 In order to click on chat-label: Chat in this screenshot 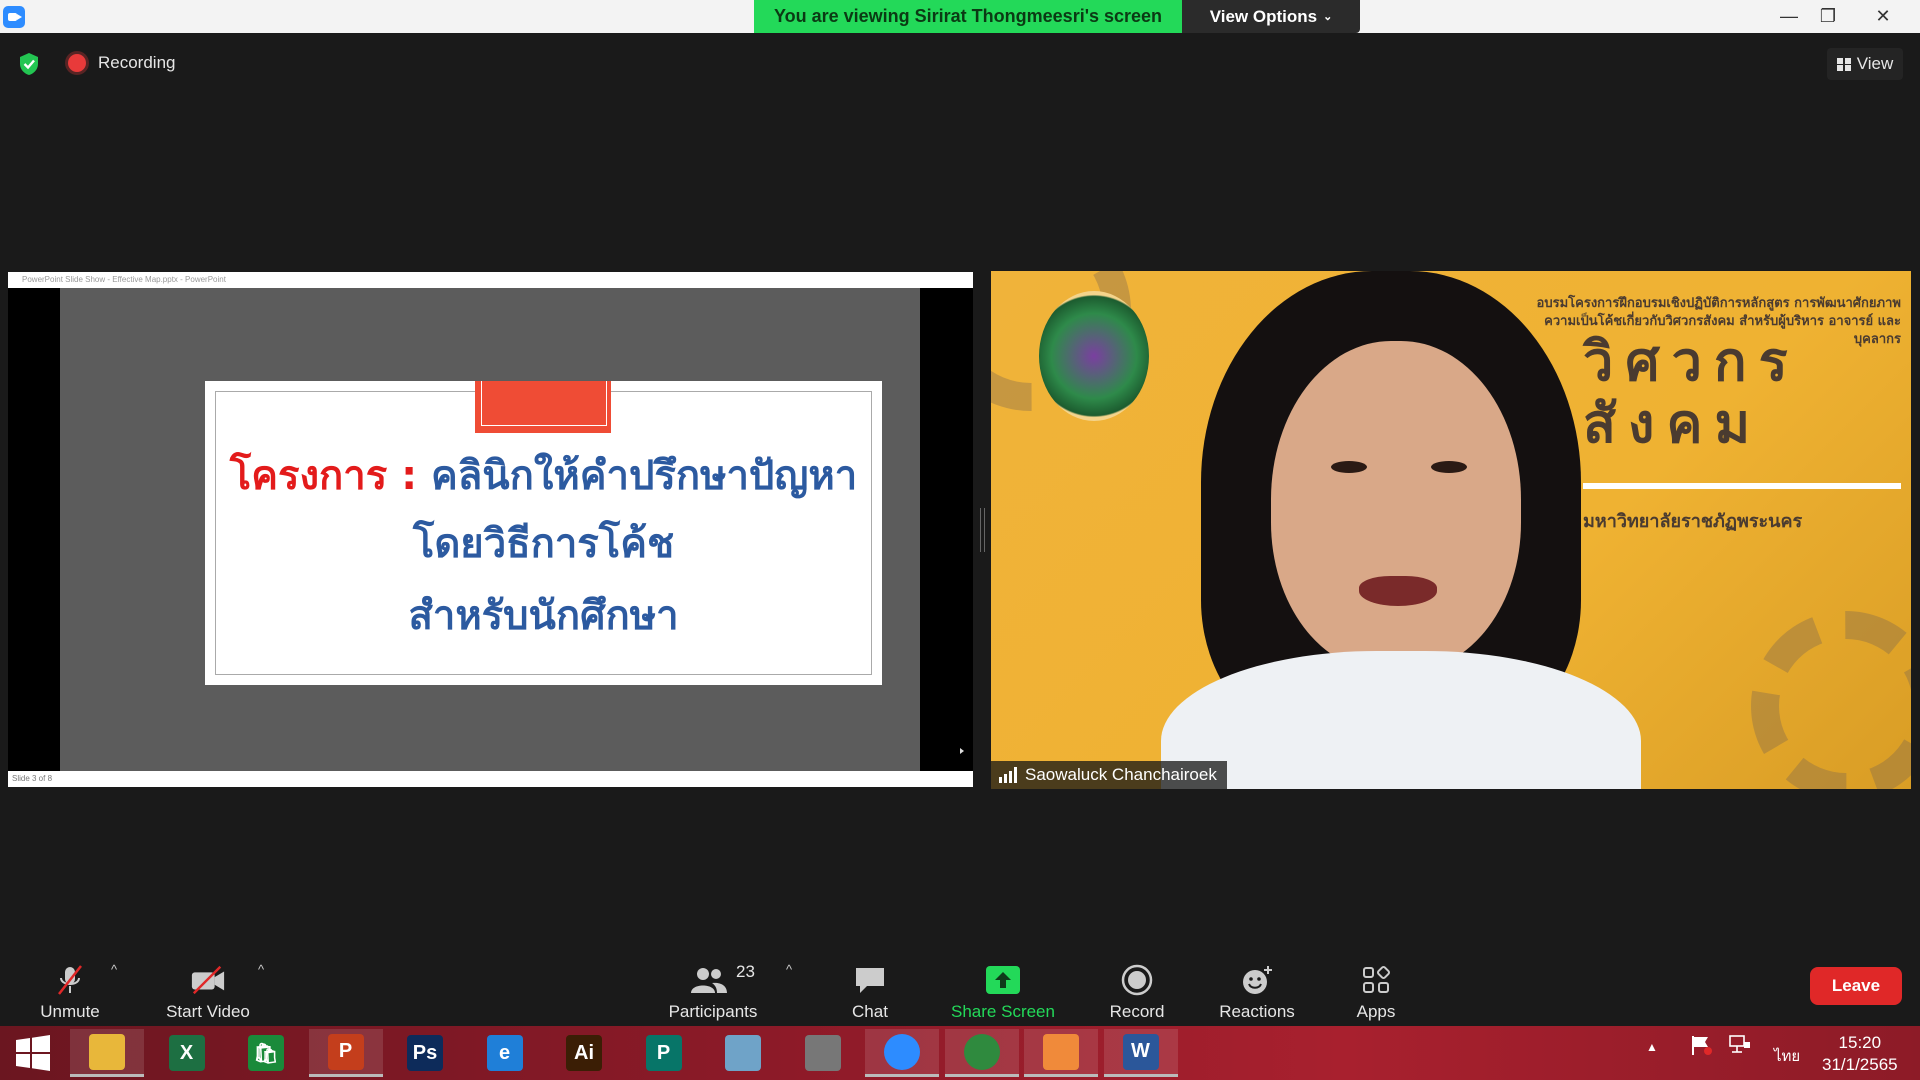, I will do `click(870, 1011)`.